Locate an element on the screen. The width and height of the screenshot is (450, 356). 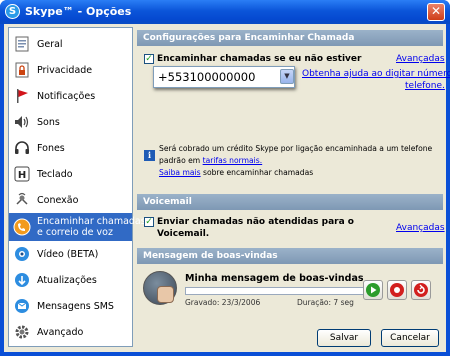
forwarding-section-header: Configurações para Encaminhar Chamada is located at coordinates (290, 38).